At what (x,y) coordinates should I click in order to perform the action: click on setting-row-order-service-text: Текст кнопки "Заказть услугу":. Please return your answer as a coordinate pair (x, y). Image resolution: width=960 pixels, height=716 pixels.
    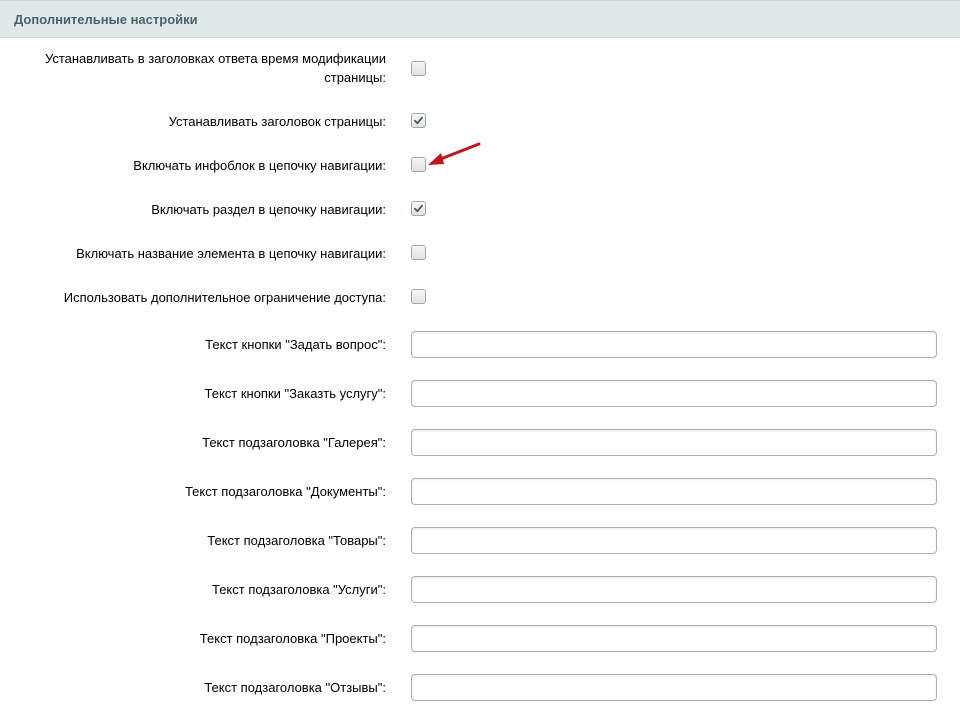
    Looking at the image, I should click on (480, 393).